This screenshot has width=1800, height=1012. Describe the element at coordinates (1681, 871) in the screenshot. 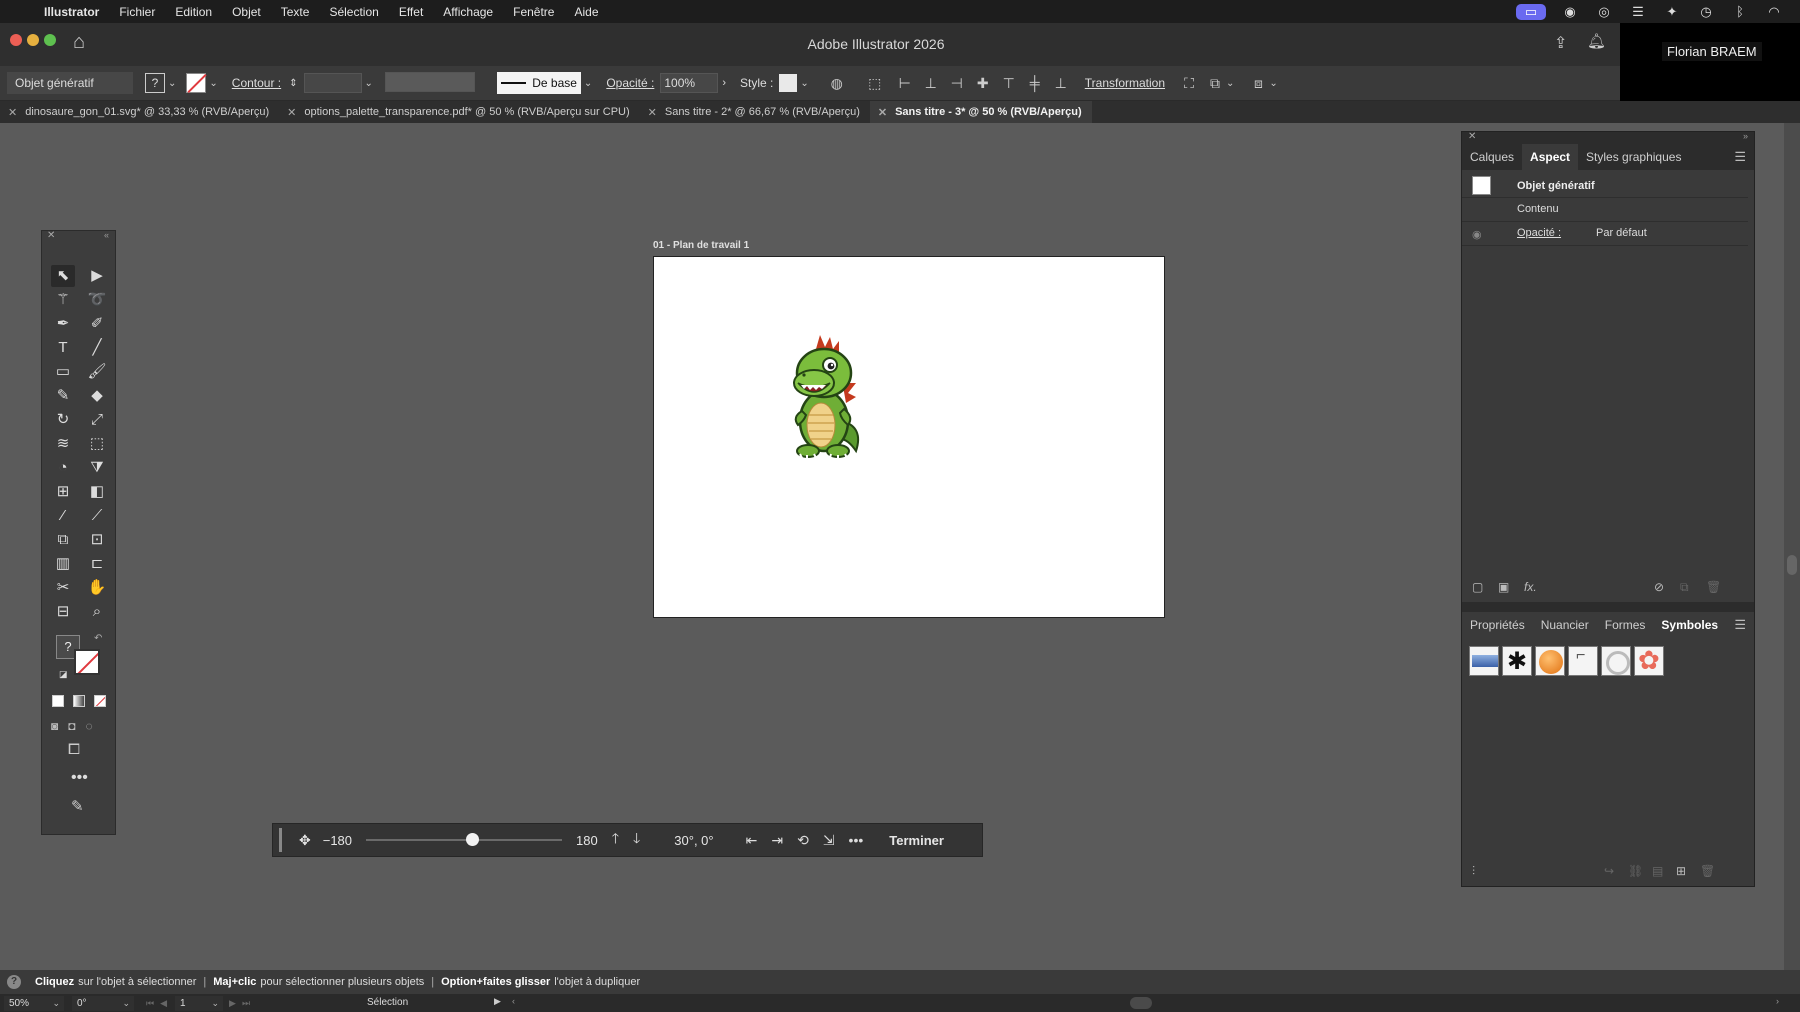

I see `new-symbol-icon: ⊞` at that location.